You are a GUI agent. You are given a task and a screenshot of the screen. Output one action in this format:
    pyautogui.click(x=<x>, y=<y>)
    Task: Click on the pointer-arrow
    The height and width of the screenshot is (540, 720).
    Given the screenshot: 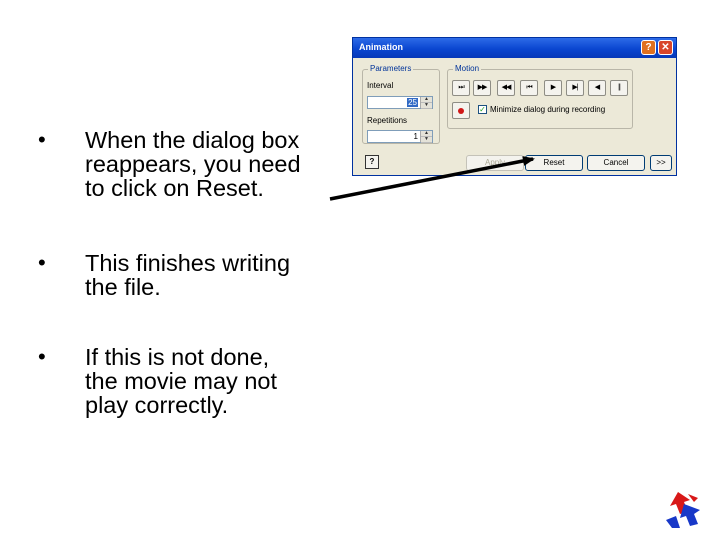 What is the action you would take?
    pyautogui.click(x=432, y=178)
    